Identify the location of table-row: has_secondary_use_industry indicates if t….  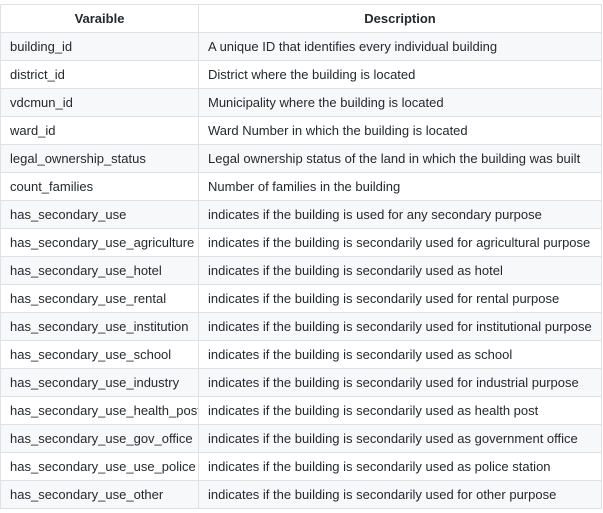
(301, 382).